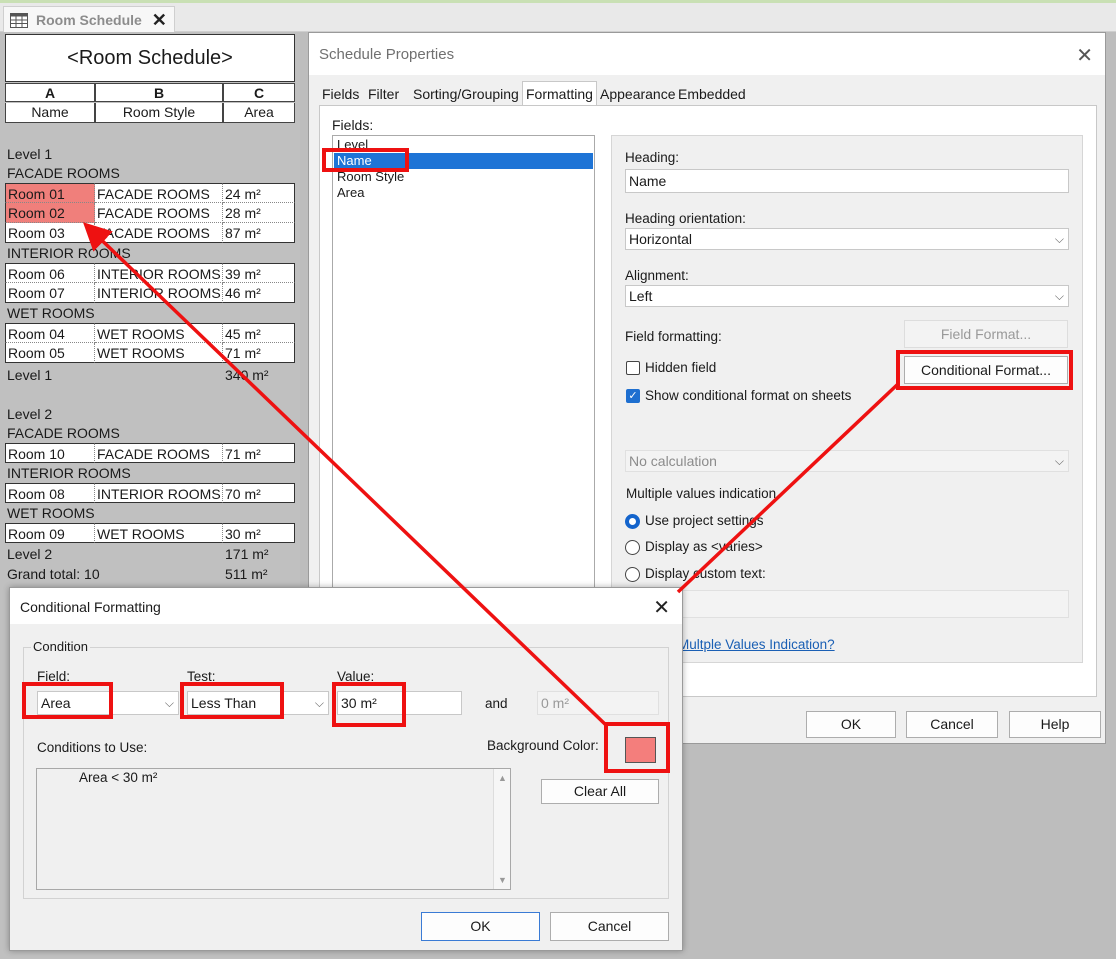 This screenshot has width=1116, height=959. I want to click on chevron-down-icon: ⌵, so click(1059, 296).